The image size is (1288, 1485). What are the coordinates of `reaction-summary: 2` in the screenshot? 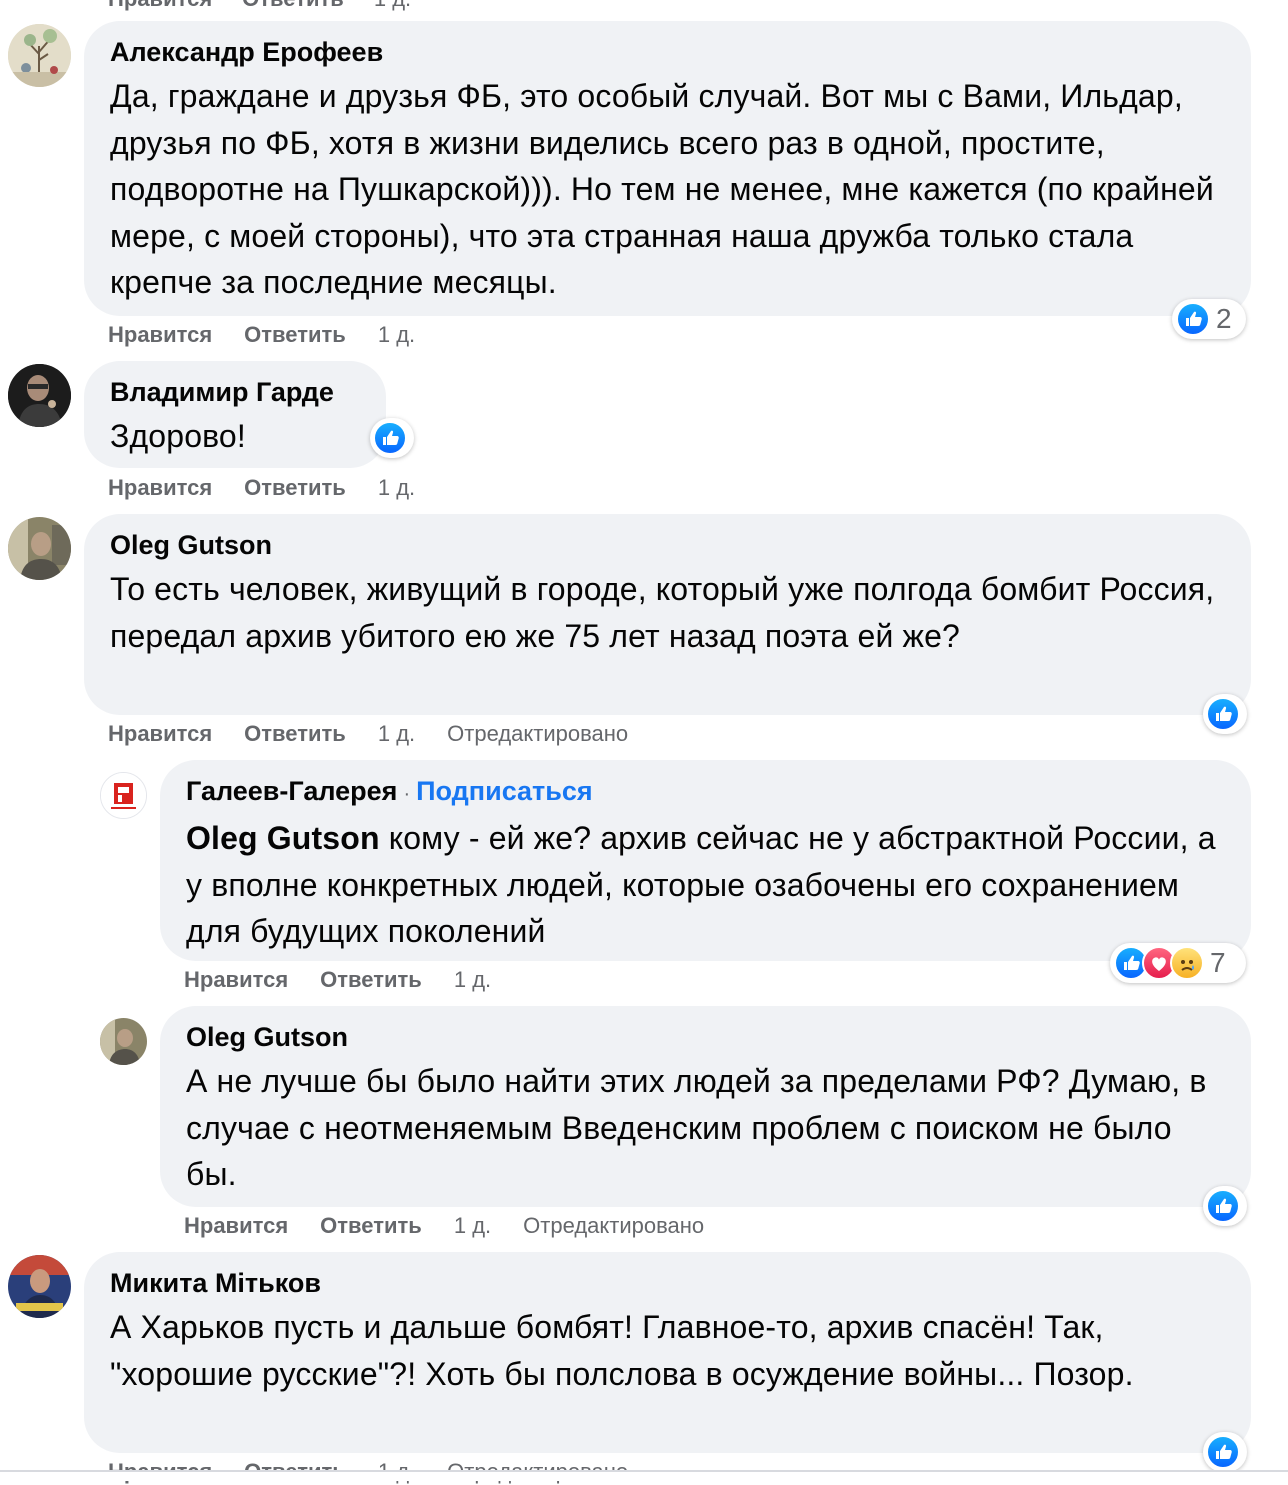 It's located at (1209, 319).